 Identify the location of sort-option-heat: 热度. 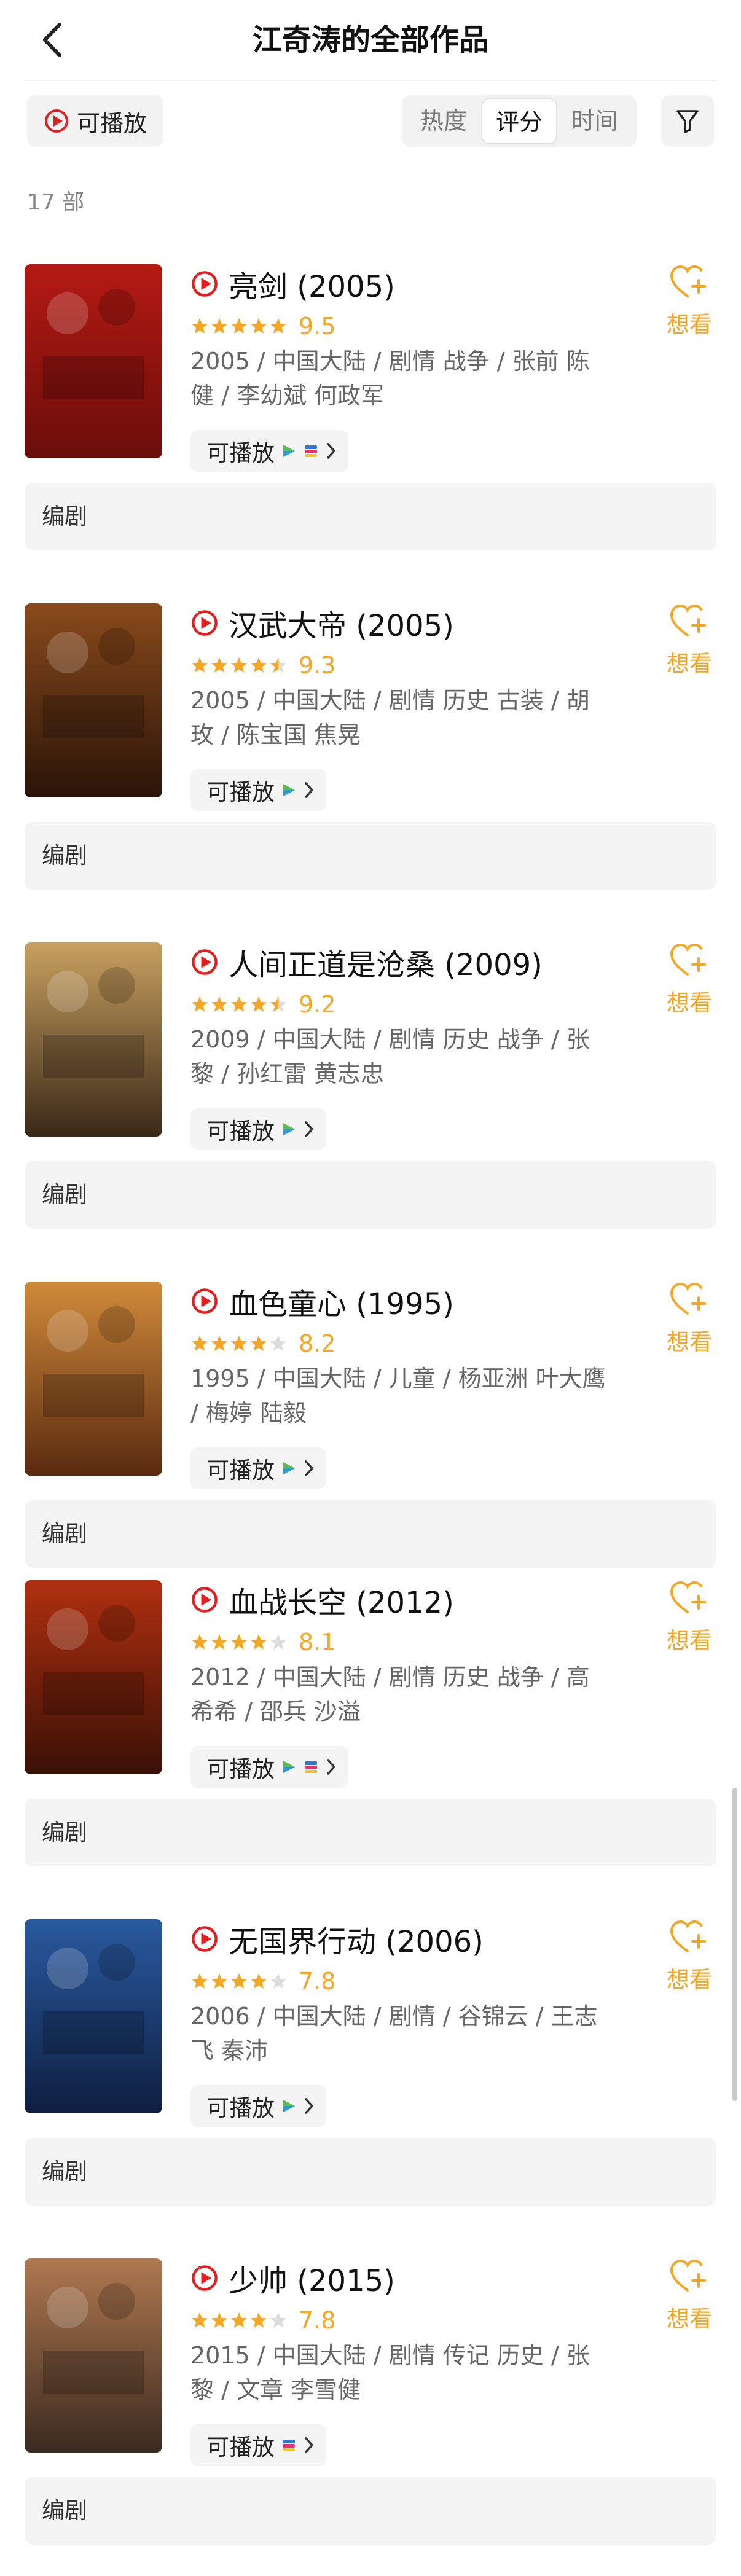
(444, 121).